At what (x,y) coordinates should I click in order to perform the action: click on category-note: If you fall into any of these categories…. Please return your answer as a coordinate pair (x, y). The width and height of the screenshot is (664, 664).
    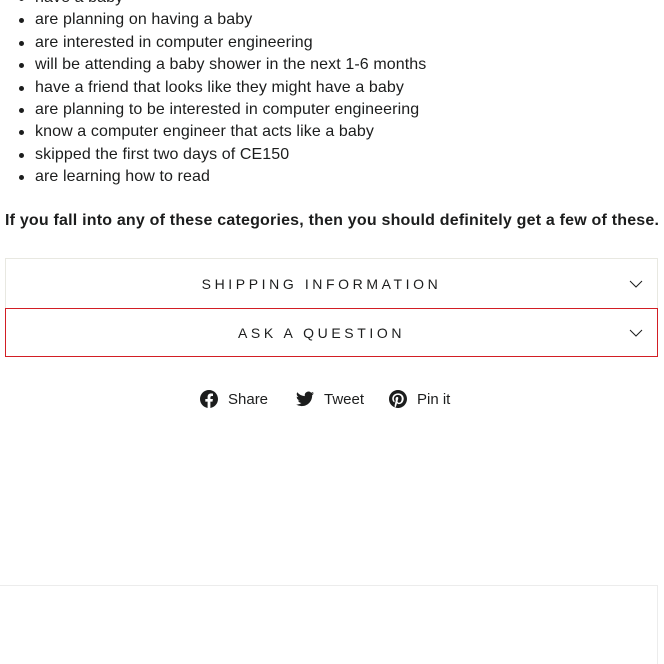
    Looking at the image, I should click on (332, 220).